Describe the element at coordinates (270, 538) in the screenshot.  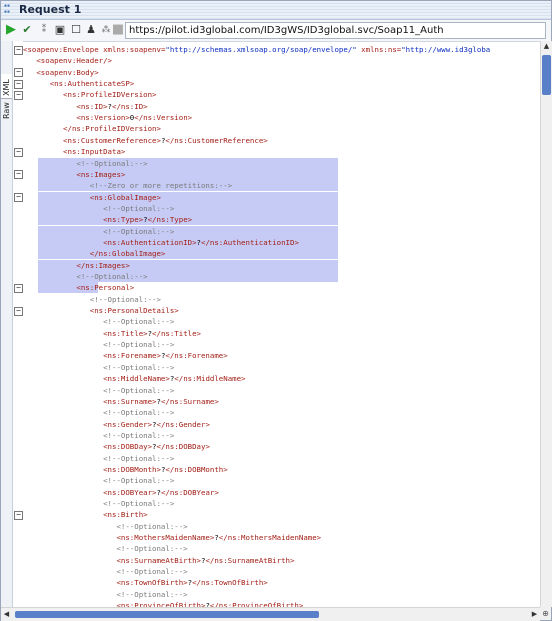
I see `code-token: </ns:MothersMaidenName>` at that location.